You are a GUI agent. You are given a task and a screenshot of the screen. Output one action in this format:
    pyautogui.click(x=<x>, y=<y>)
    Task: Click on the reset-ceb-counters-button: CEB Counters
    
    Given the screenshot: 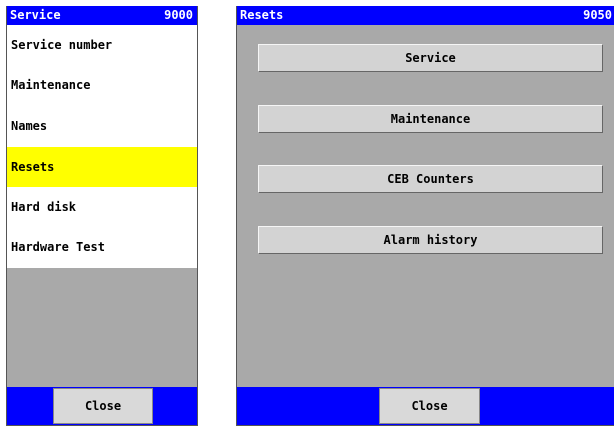 What is the action you would take?
    pyautogui.click(x=430, y=179)
    